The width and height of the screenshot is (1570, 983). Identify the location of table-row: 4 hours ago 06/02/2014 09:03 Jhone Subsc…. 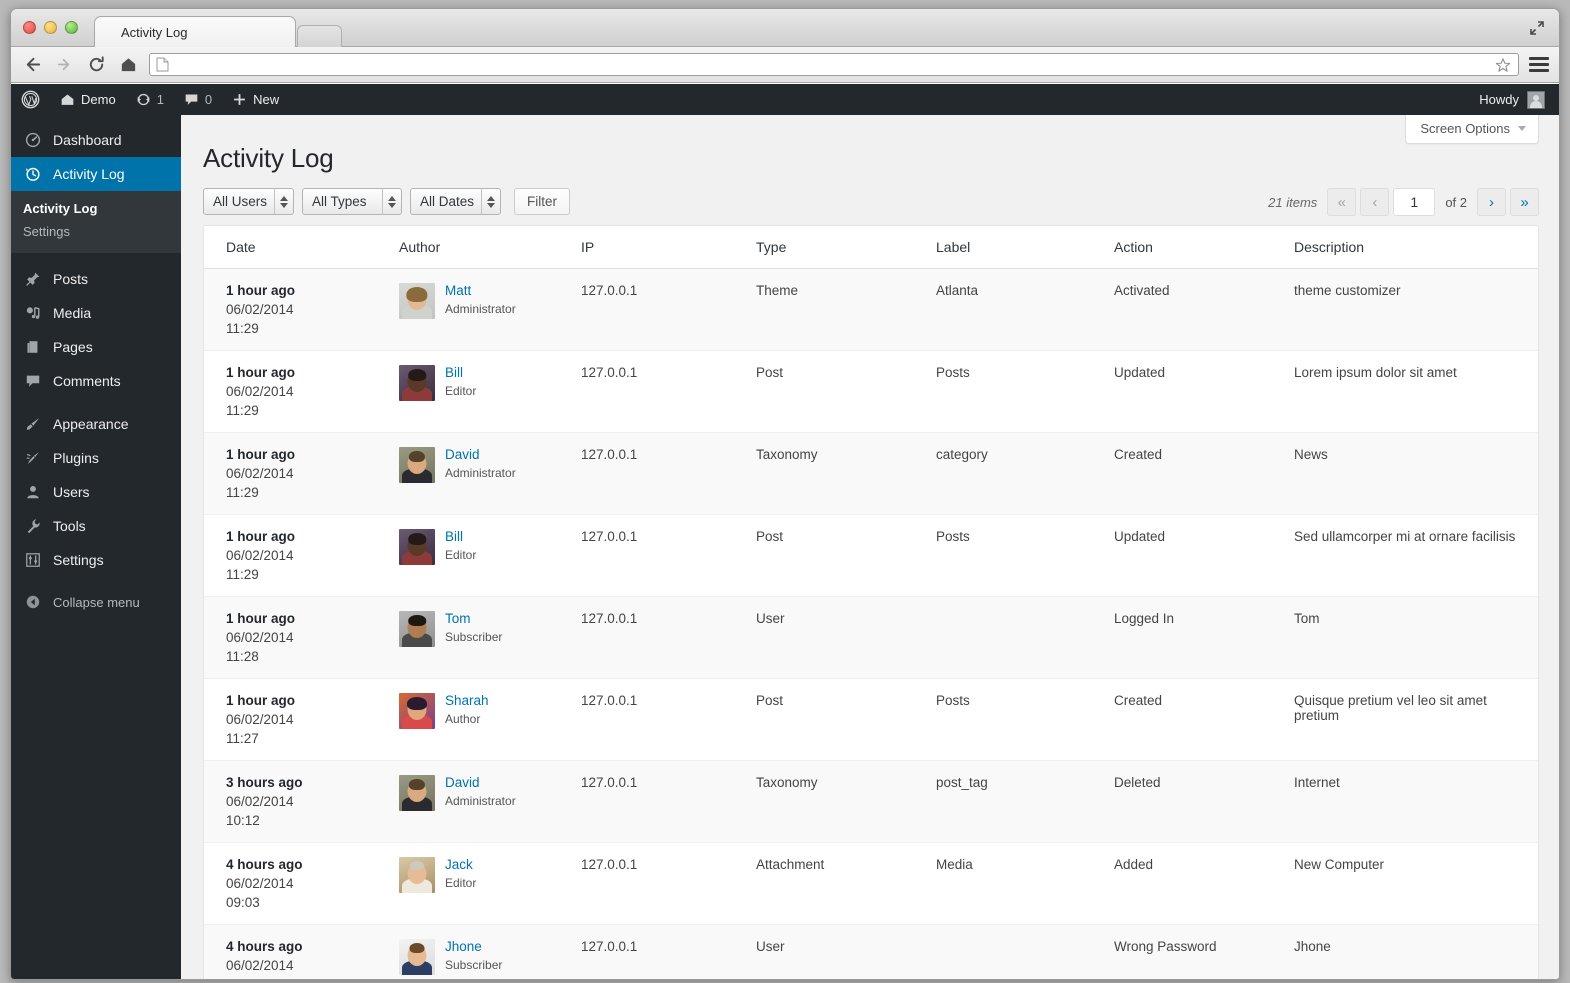
(871, 951).